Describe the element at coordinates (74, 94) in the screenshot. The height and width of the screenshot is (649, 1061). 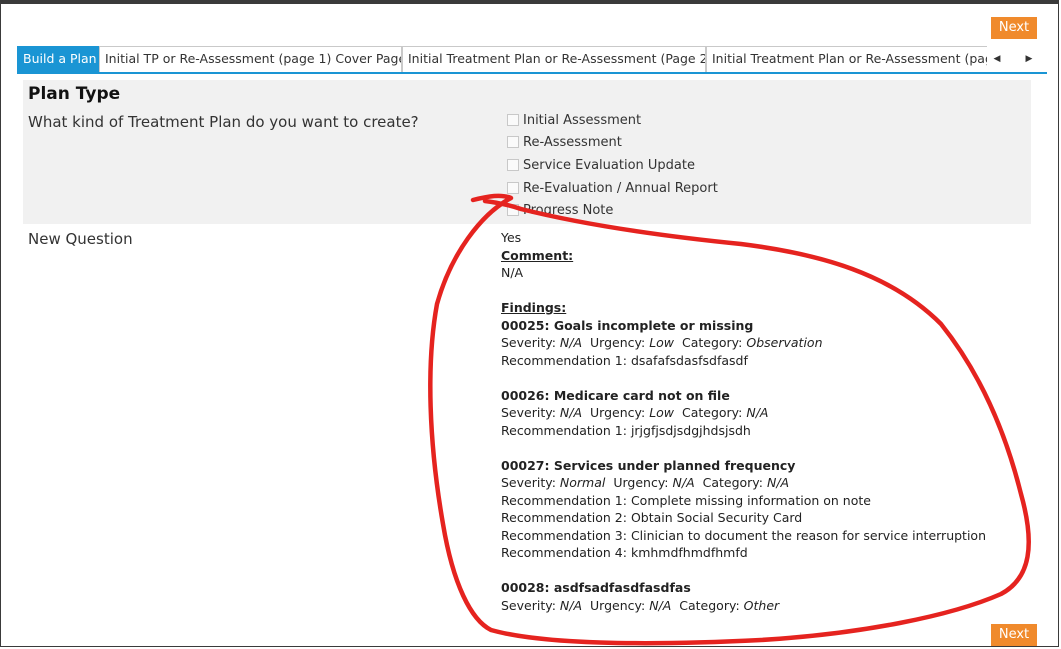
I see `plan-type-title: Plan Type` at that location.